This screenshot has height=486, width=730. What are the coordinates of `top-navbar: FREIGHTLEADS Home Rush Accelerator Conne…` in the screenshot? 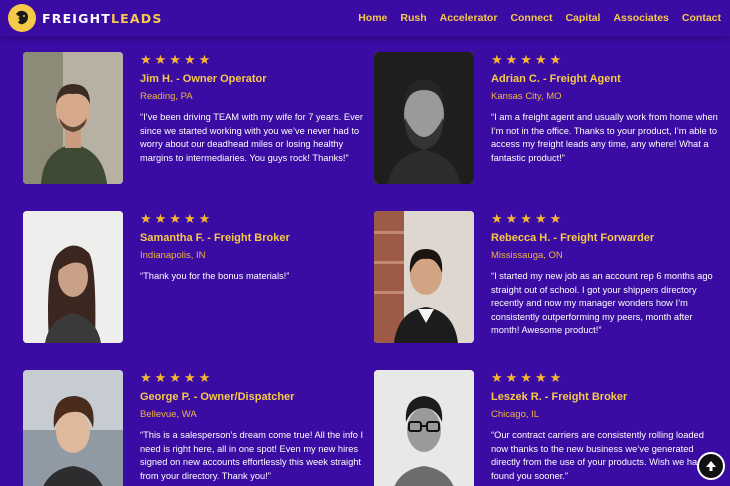 It's located at (365, 18).